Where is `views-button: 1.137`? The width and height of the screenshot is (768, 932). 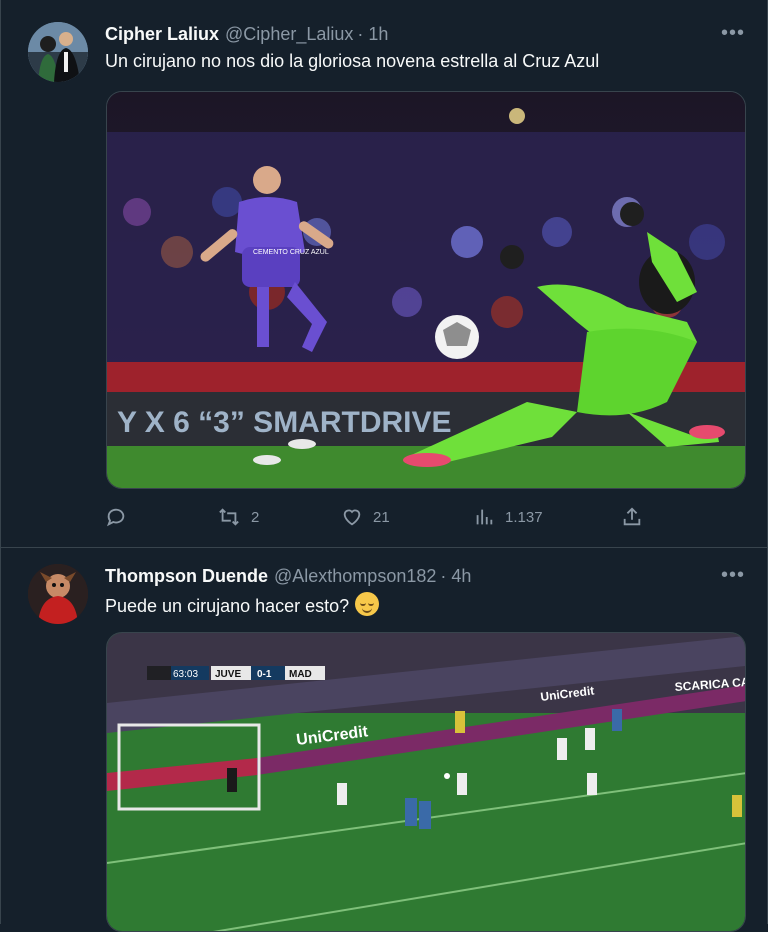
views-button: 1.137 is located at coordinates (508, 517).